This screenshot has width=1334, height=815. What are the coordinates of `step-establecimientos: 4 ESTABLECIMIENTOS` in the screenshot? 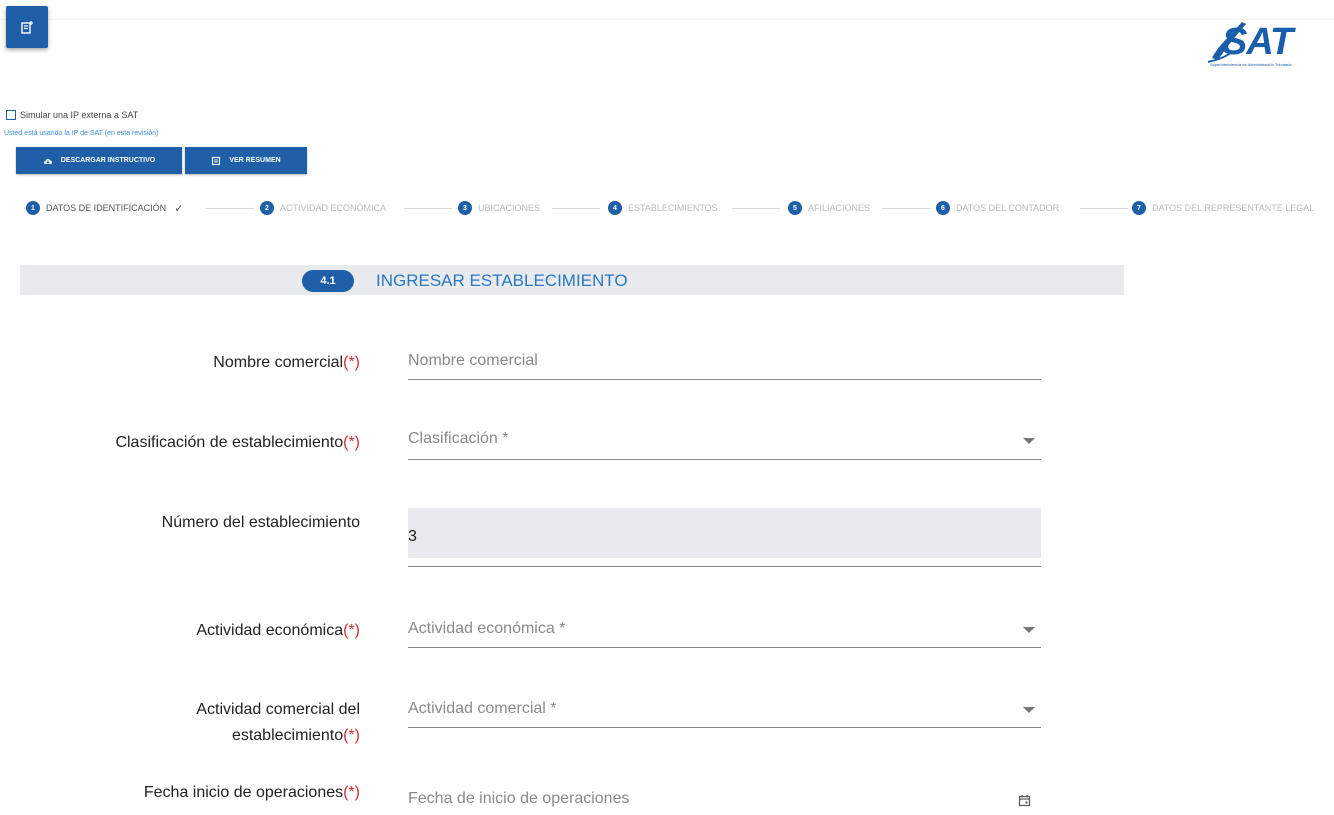 It's located at (663, 208).